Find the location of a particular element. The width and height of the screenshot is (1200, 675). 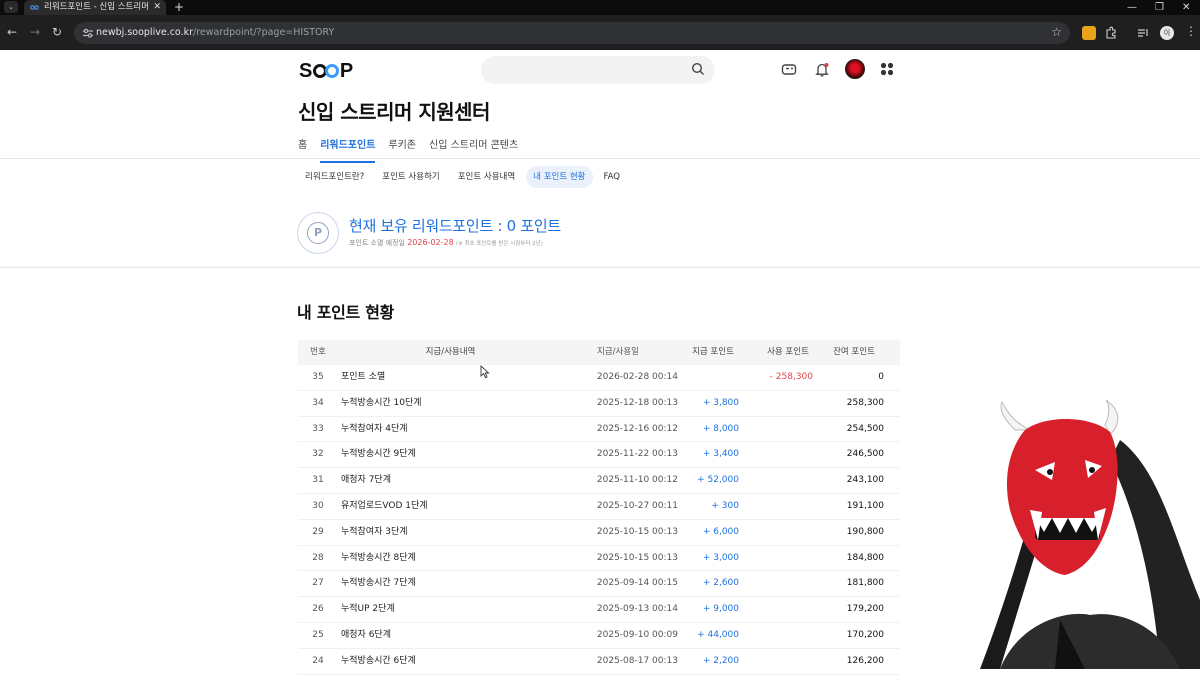

row-desc: 누적참여자 3단계 is located at coordinates (374, 531).